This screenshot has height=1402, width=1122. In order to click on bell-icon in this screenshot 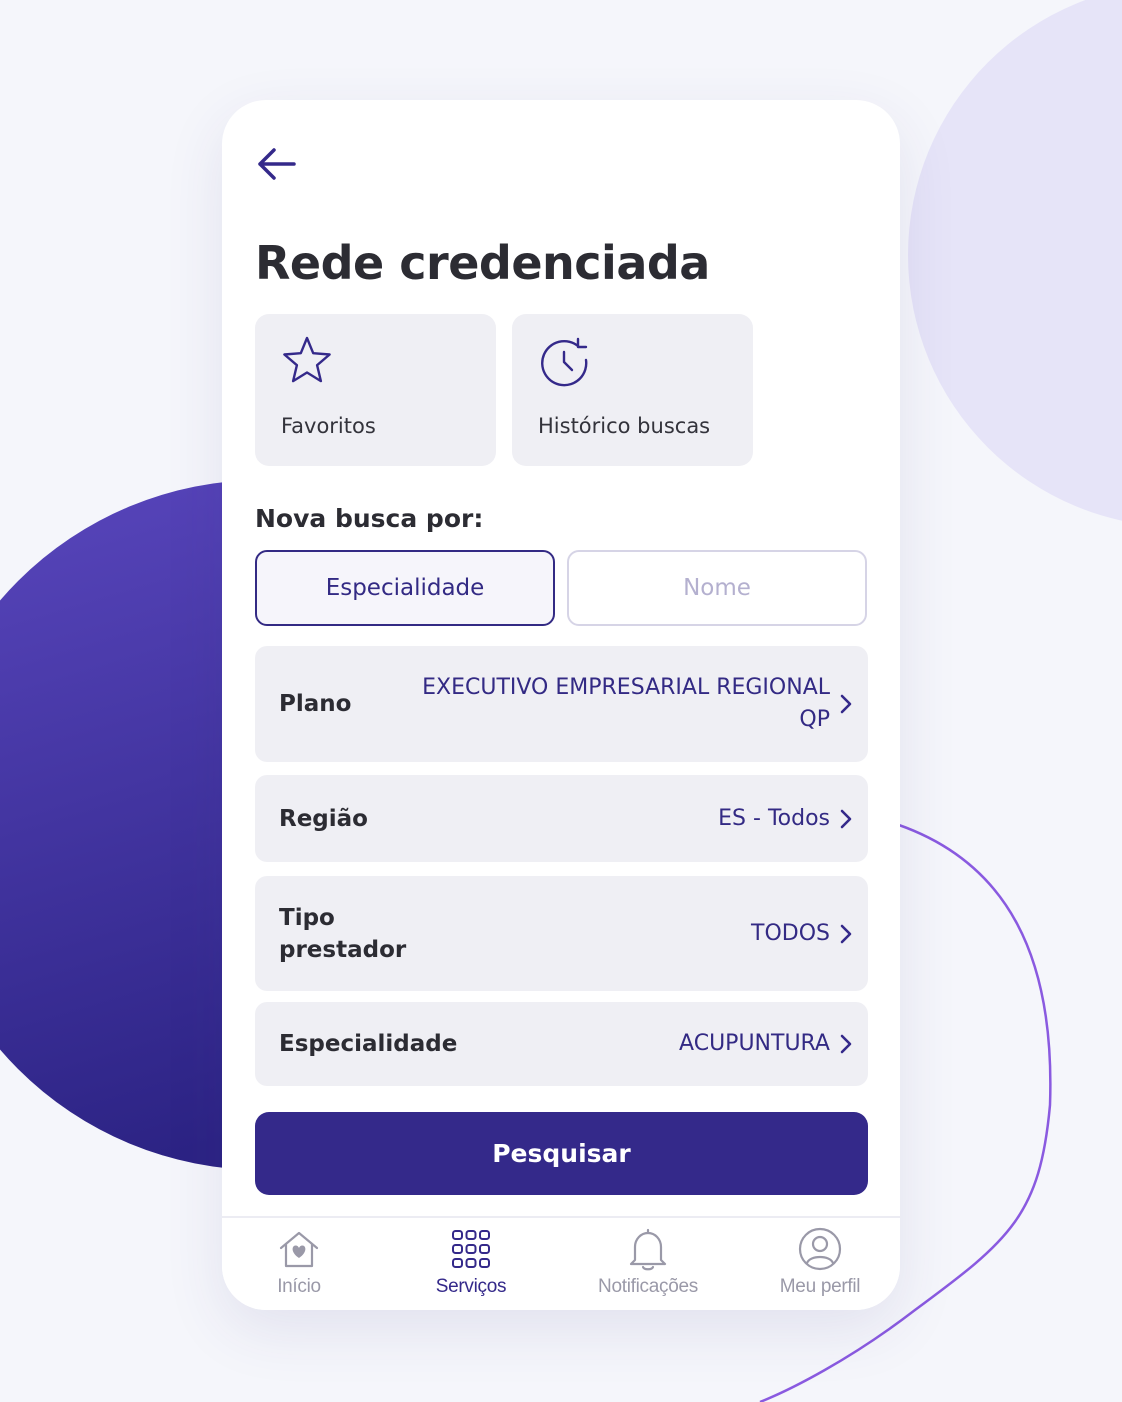, I will do `click(648, 1249)`.